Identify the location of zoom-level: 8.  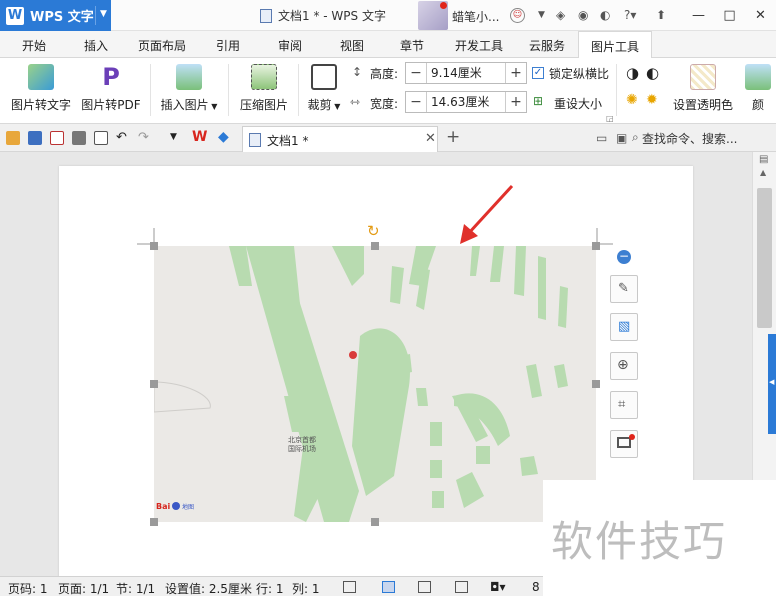
(536, 587).